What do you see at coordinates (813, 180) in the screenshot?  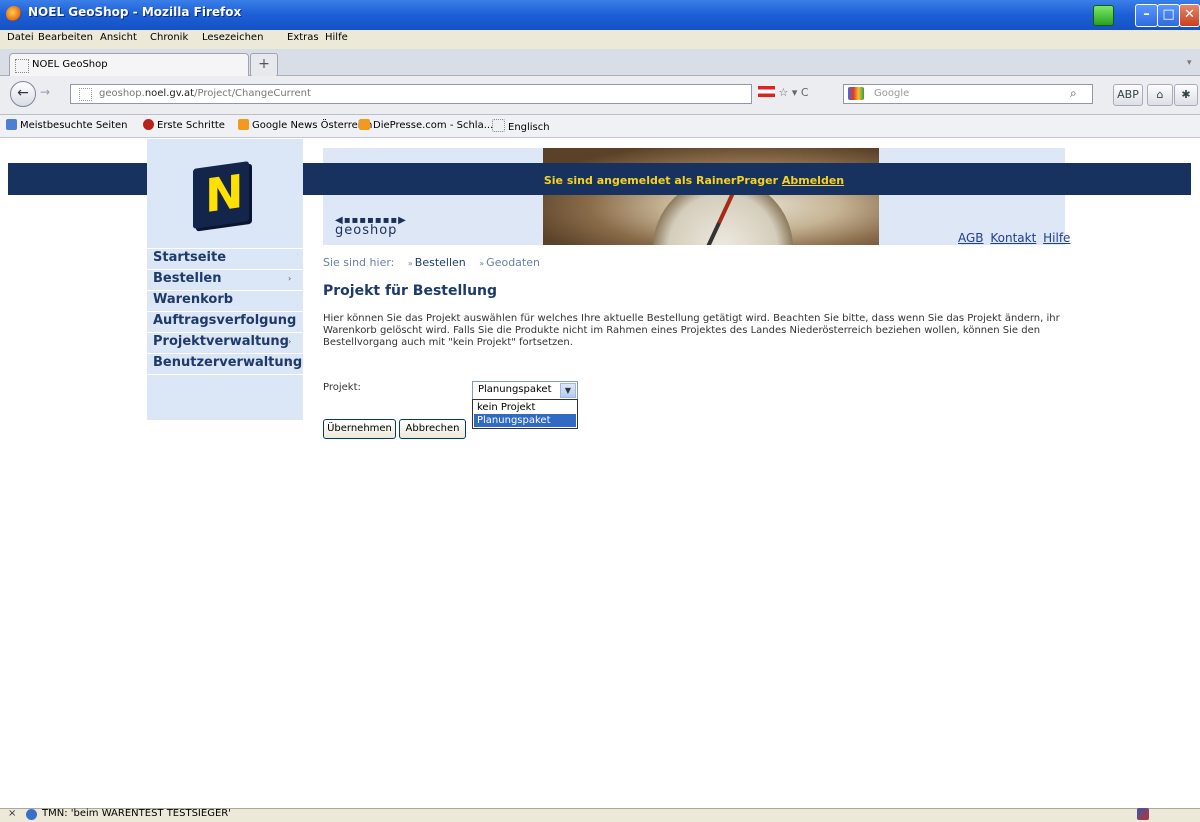 I see `logout-link: Abmelden` at bounding box center [813, 180].